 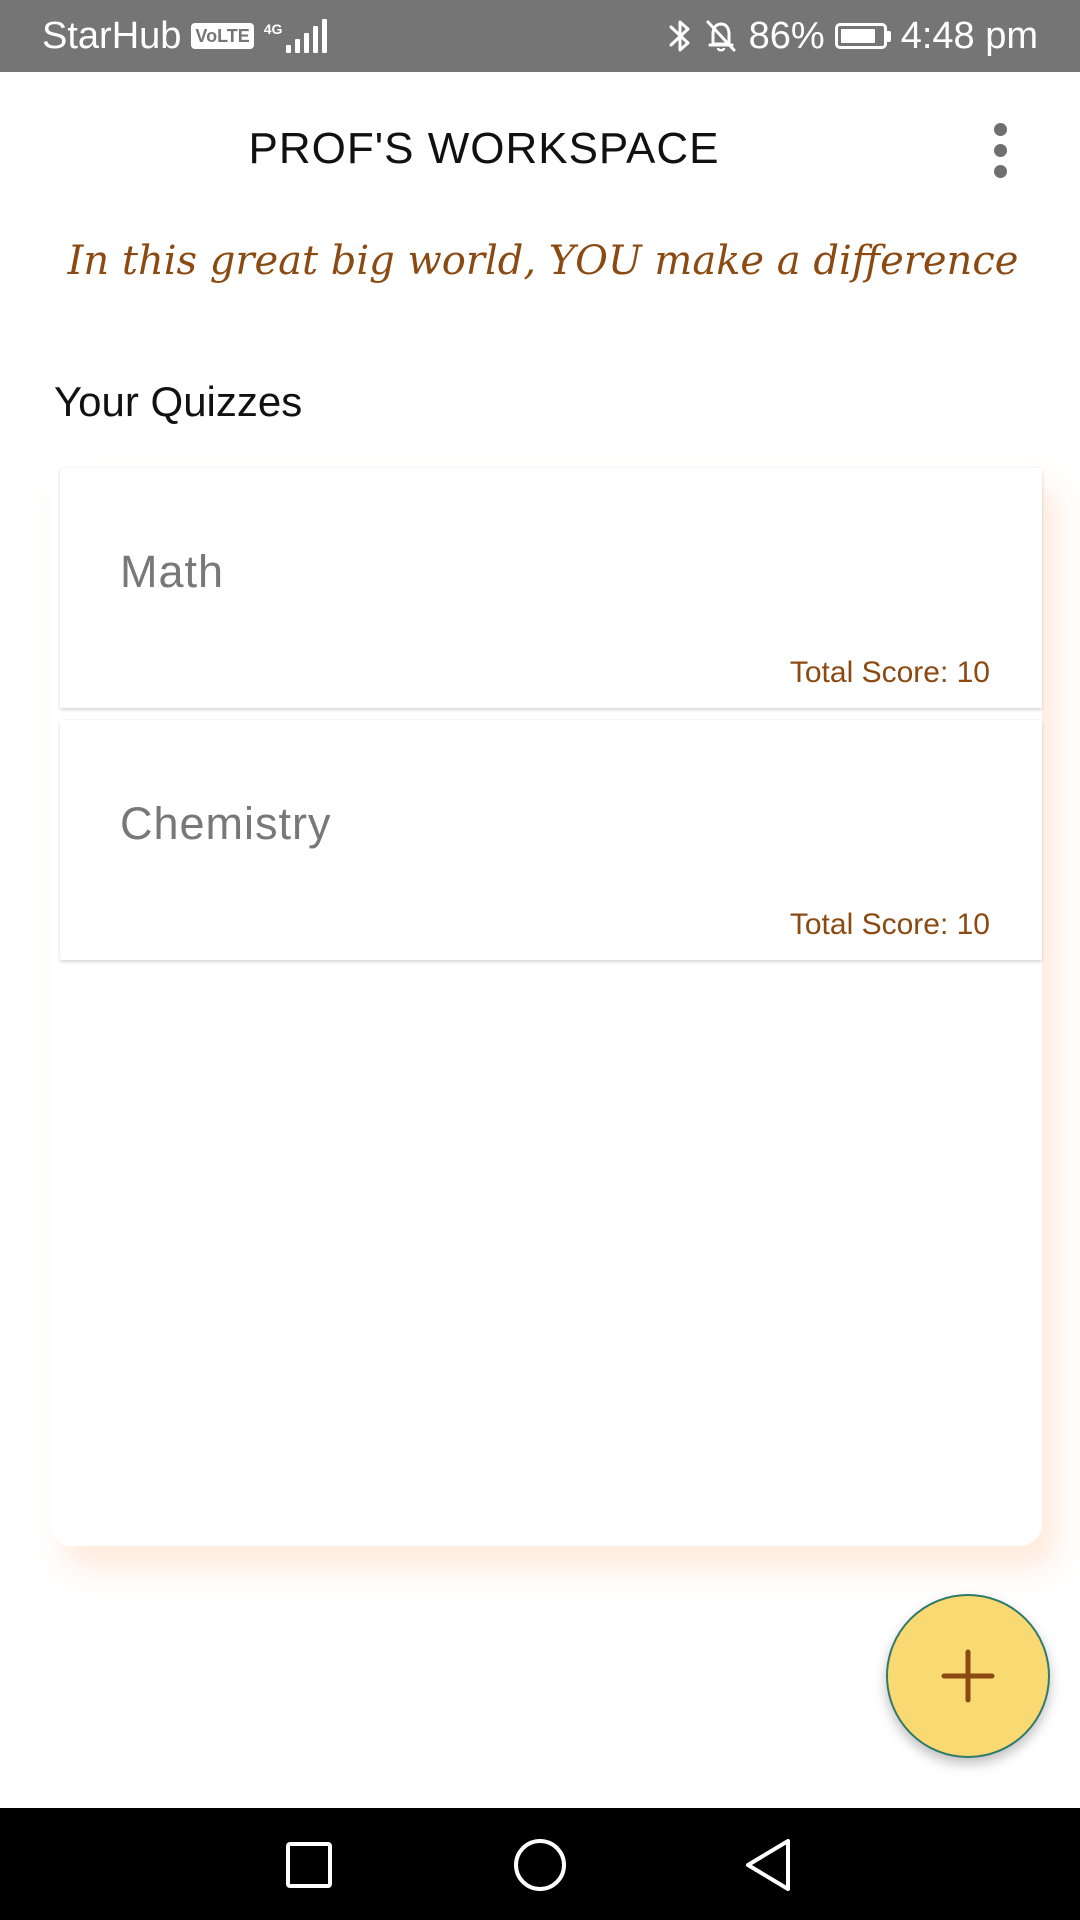 What do you see at coordinates (680, 36) in the screenshot?
I see `bluetooth-icon` at bounding box center [680, 36].